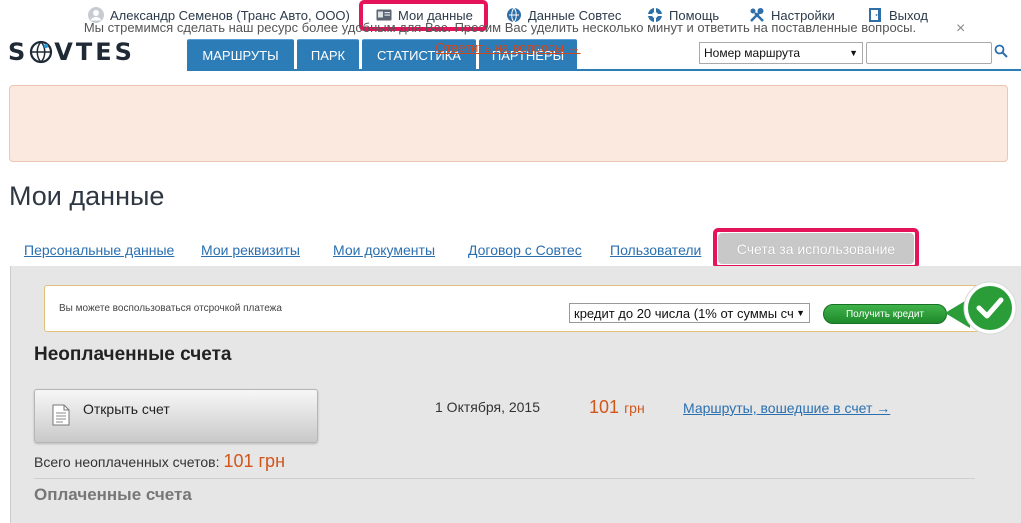 Image resolution: width=1021 pixels, height=523 pixels. I want to click on invoice-date: 1 Октября, 2015, so click(487, 407).